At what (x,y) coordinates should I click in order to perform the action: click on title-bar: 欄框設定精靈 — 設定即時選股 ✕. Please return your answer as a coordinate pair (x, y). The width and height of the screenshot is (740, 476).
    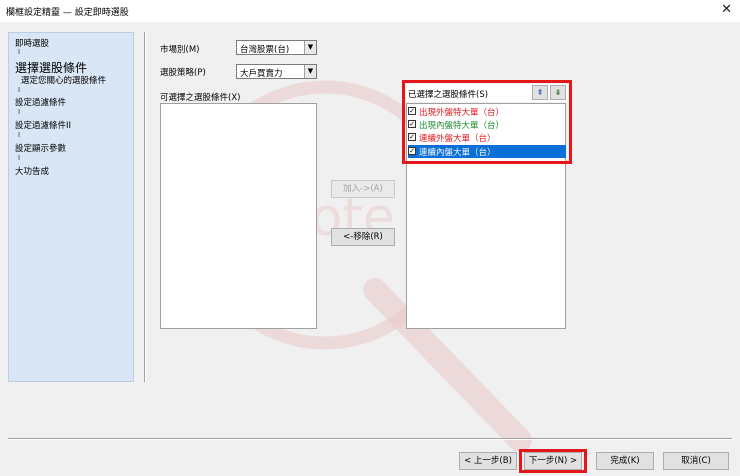
    Looking at the image, I should click on (370, 11).